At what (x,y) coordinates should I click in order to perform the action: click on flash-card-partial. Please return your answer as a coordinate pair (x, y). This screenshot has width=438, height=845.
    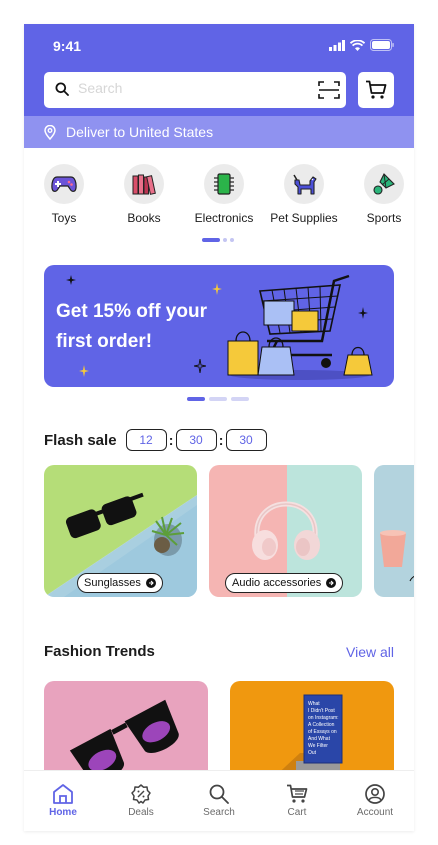
    Looking at the image, I should click on (394, 531).